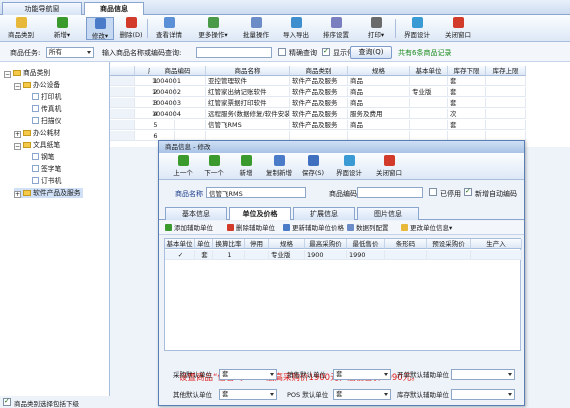 This screenshot has height=408, width=570. What do you see at coordinates (282, 52) in the screenshot?
I see `exact-query-checkbox` at bounding box center [282, 52].